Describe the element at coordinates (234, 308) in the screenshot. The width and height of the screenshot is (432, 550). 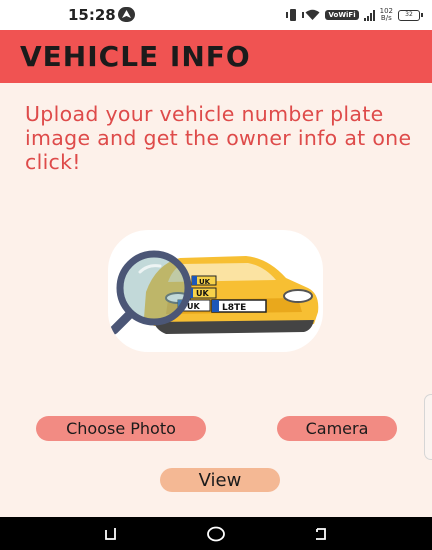
I see `plate-number-main: L8TE` at that location.